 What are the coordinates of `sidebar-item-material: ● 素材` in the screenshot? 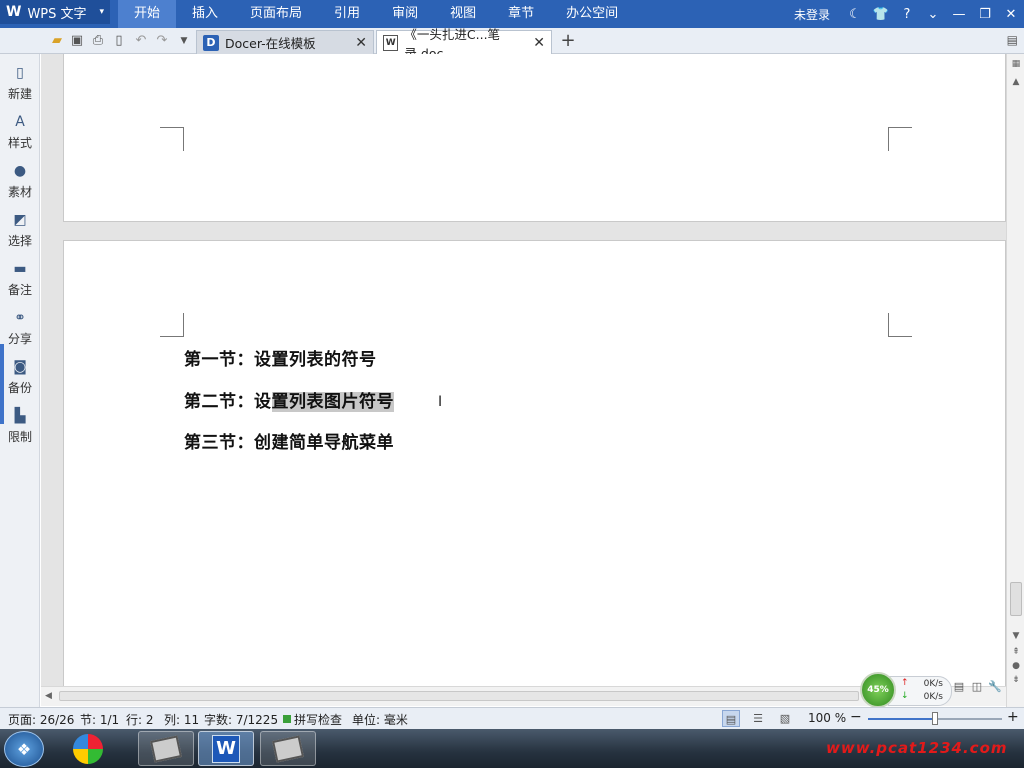 It's located at (20, 181).